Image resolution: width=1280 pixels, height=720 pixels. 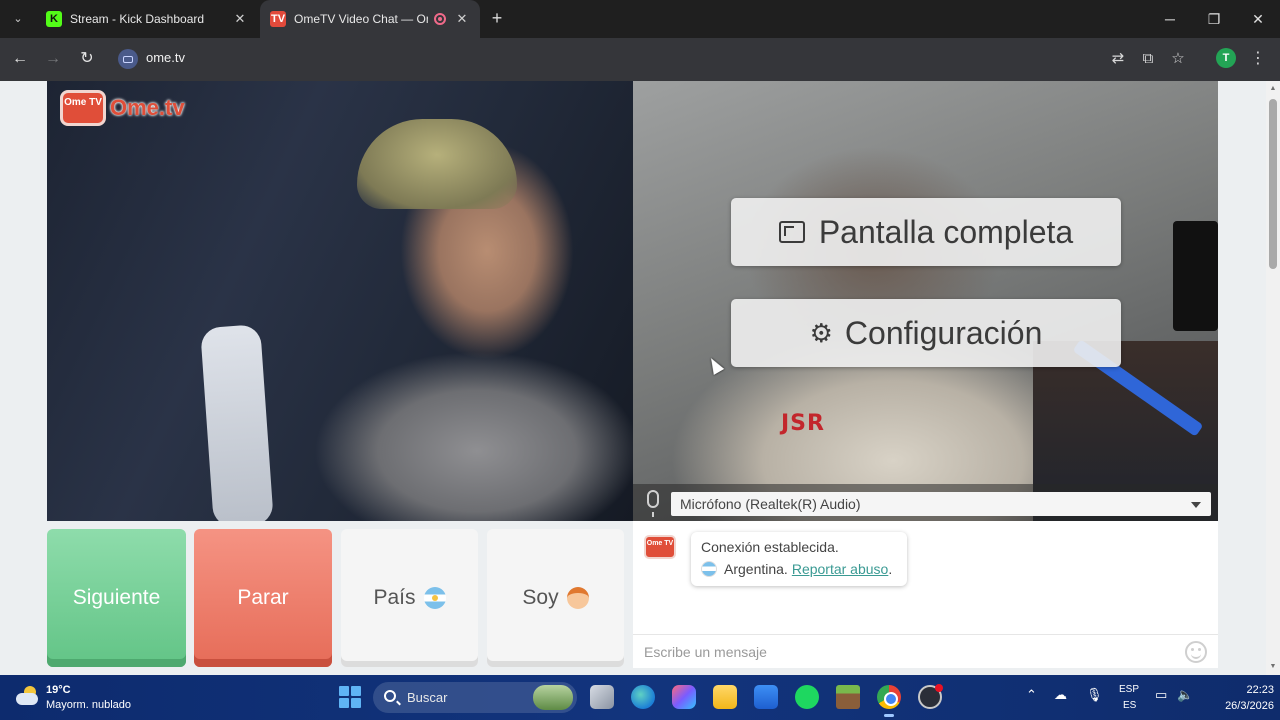 I want to click on fullscreen-button: Pantalla completa, so click(x=926, y=232).